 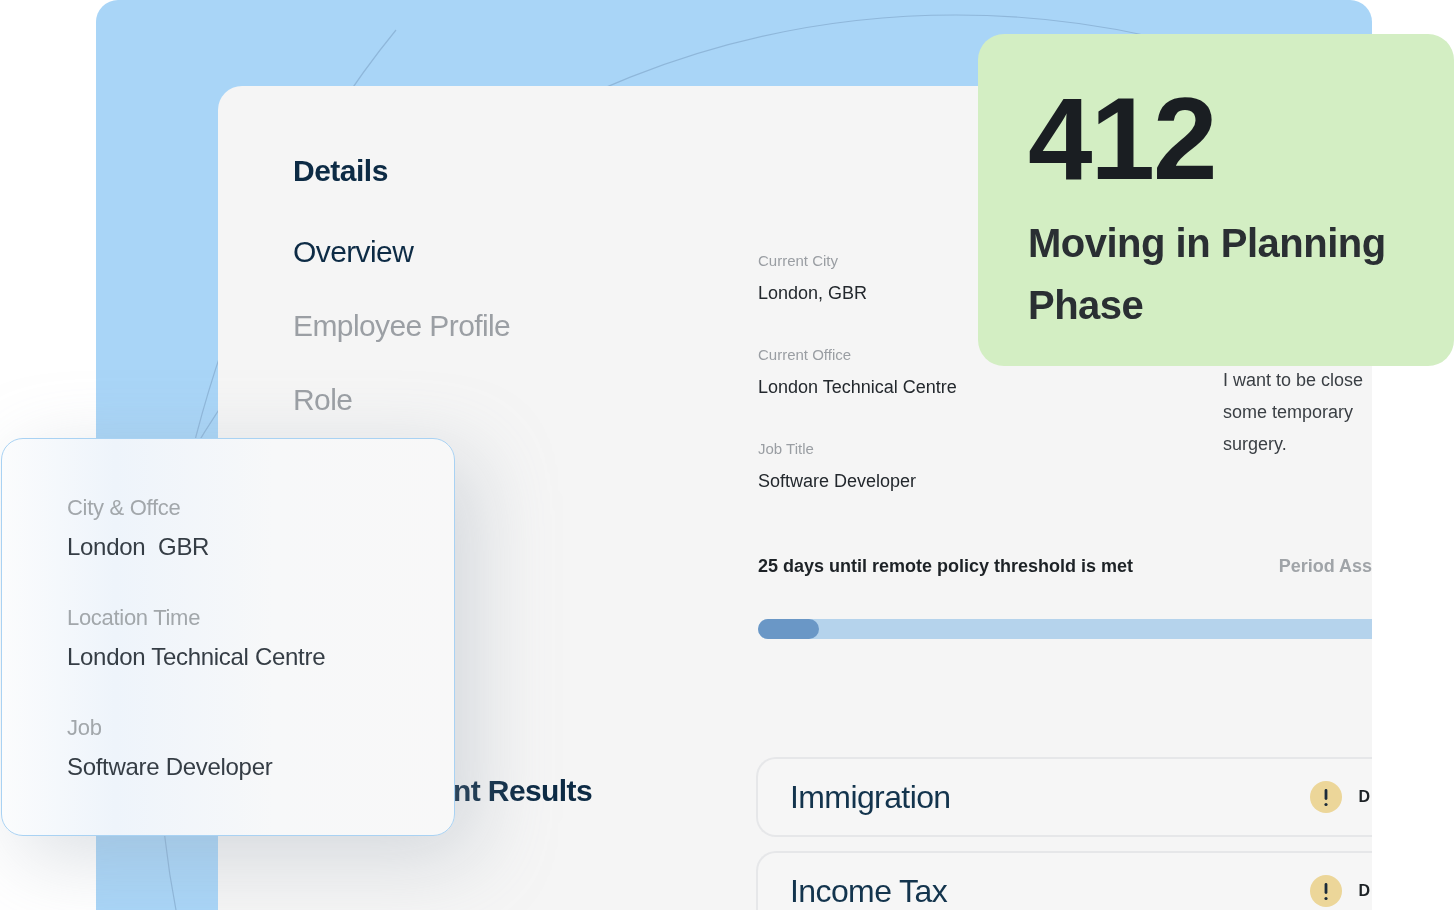 I want to click on field-label: Current City, so click(x=799, y=260).